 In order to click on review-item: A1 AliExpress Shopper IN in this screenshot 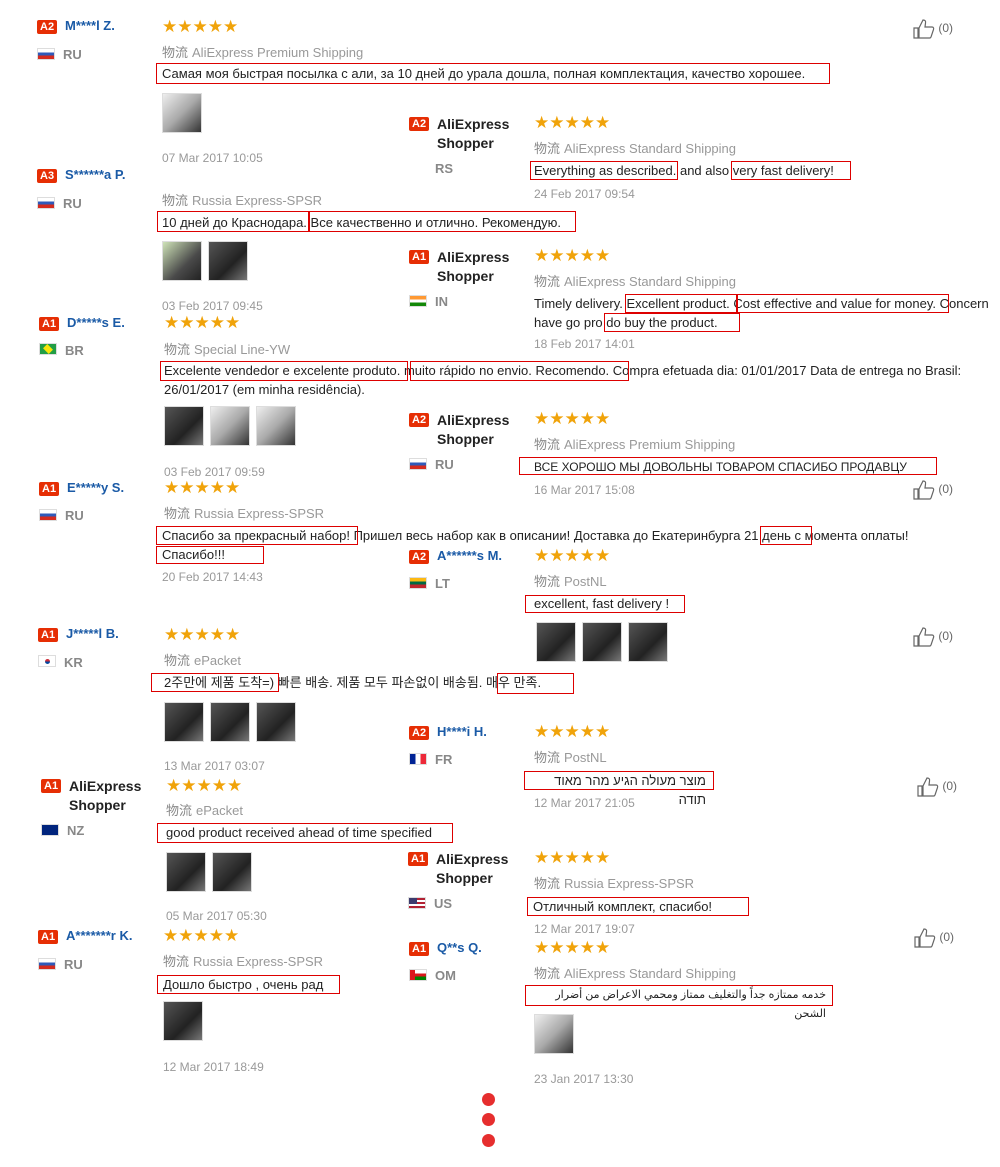, I will do `click(469, 283)`.